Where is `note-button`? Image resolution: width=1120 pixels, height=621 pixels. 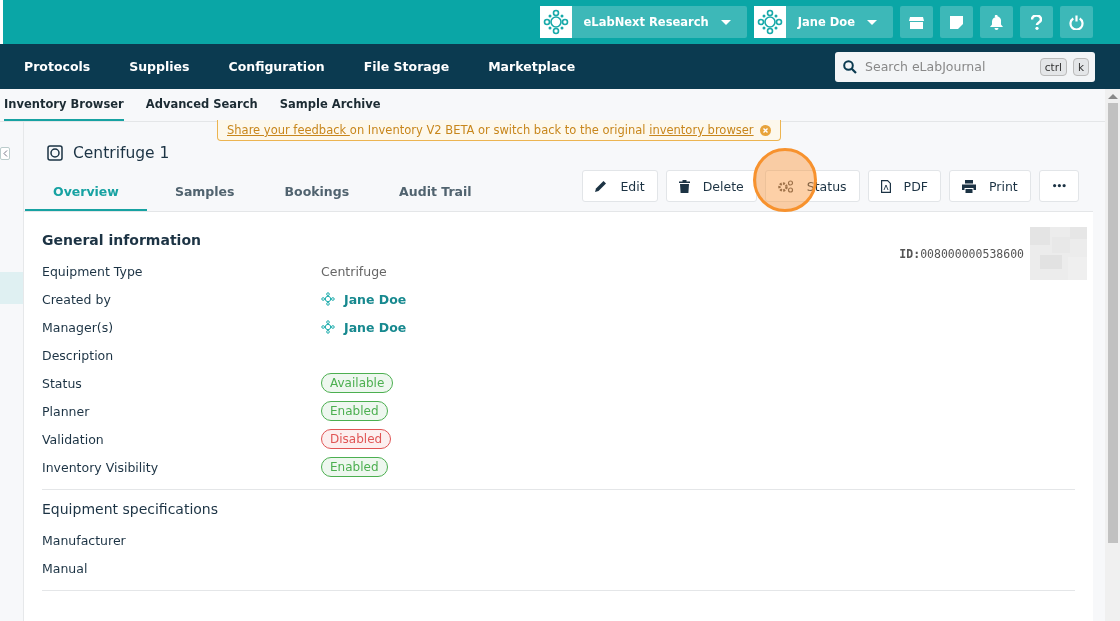 note-button is located at coordinates (956, 22).